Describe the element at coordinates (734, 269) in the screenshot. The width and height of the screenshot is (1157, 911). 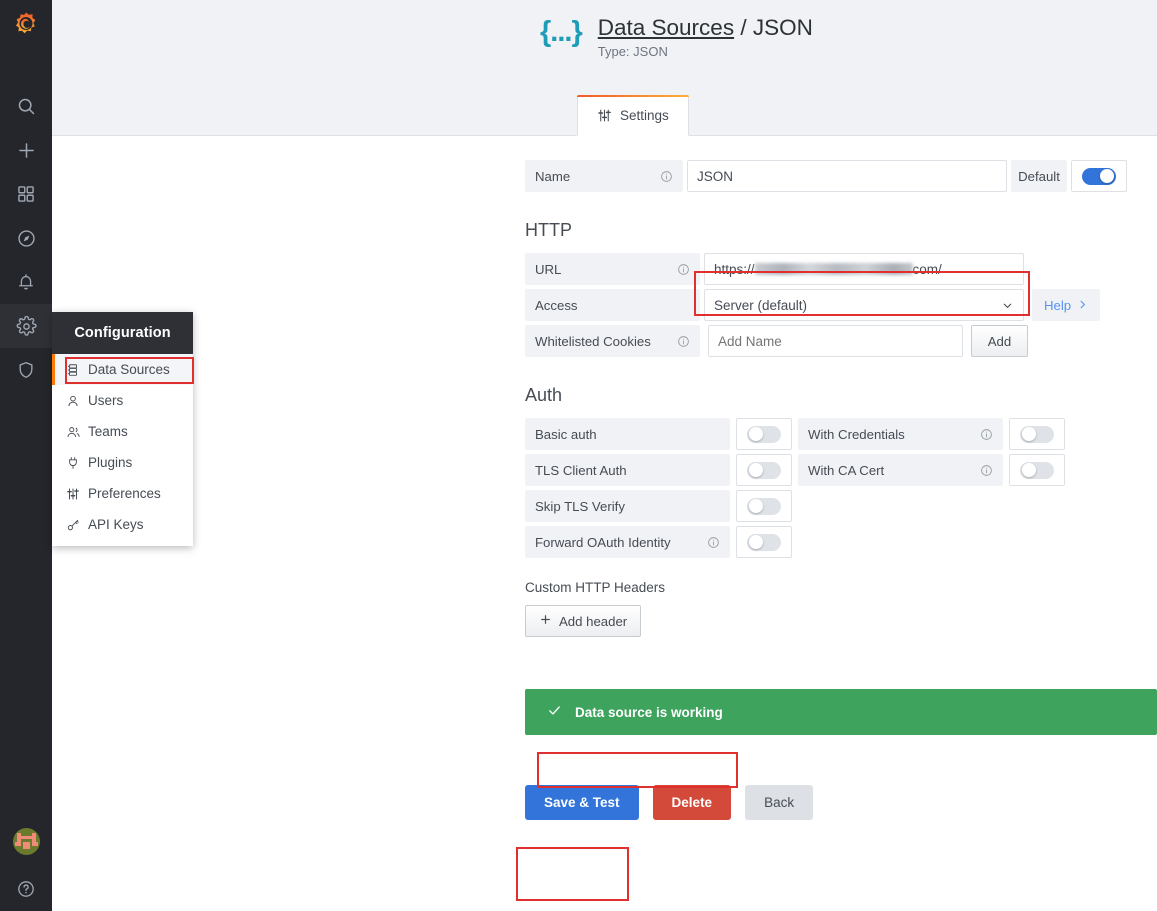
I see `url-value-prefix: https://` at that location.